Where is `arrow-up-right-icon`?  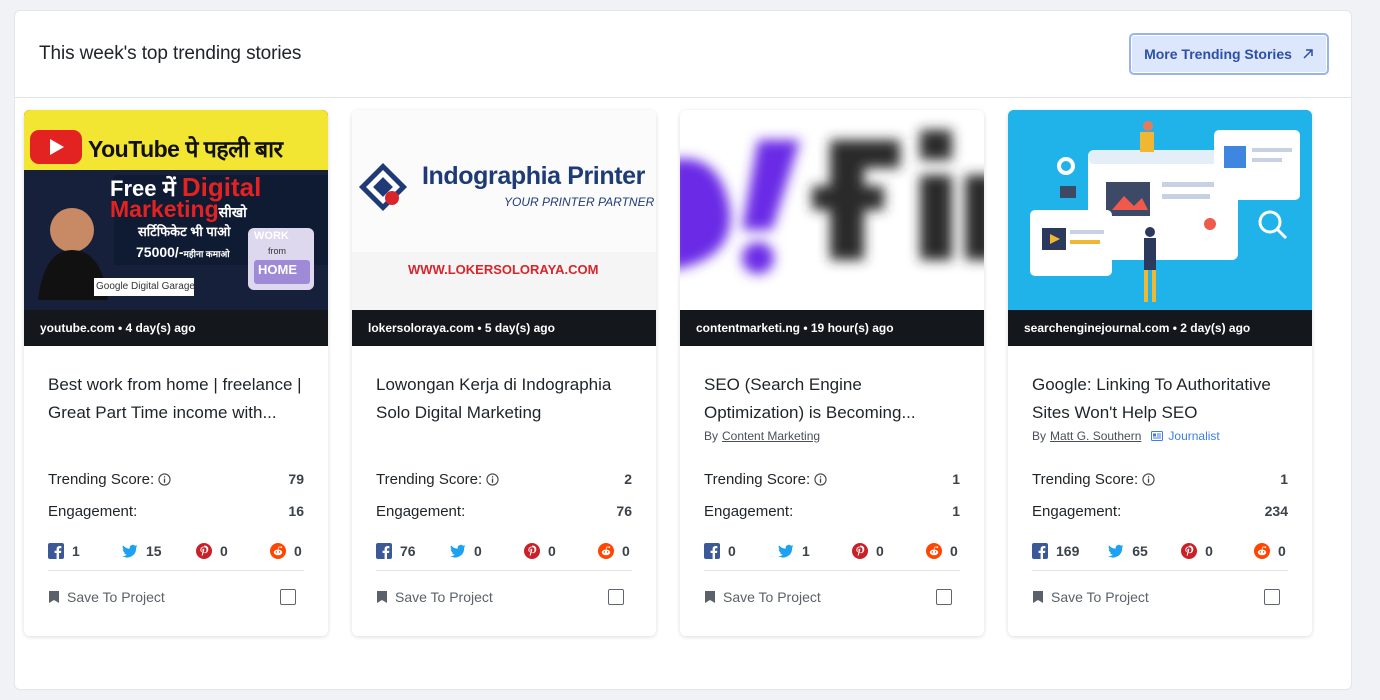 arrow-up-right-icon is located at coordinates (1308, 54).